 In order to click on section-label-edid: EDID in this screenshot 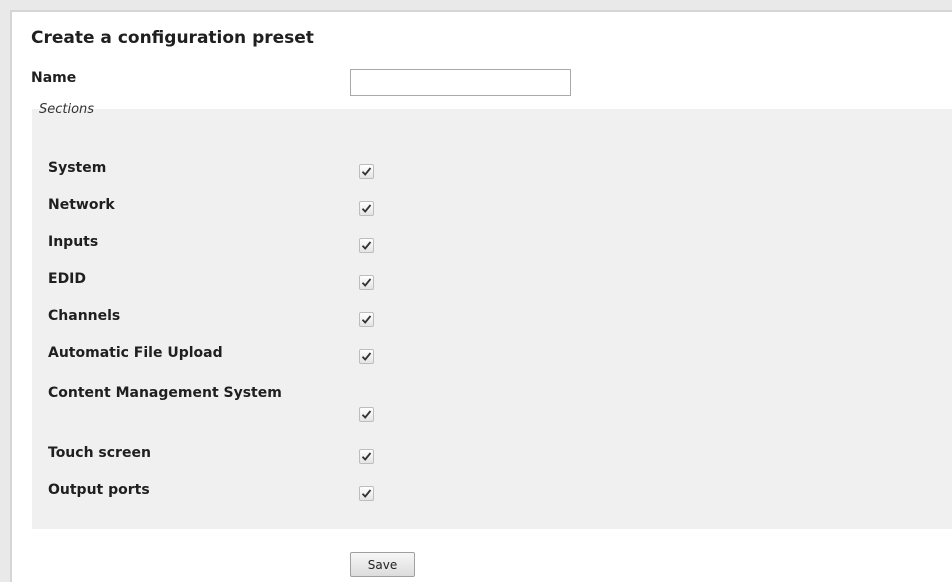, I will do `click(67, 279)`.